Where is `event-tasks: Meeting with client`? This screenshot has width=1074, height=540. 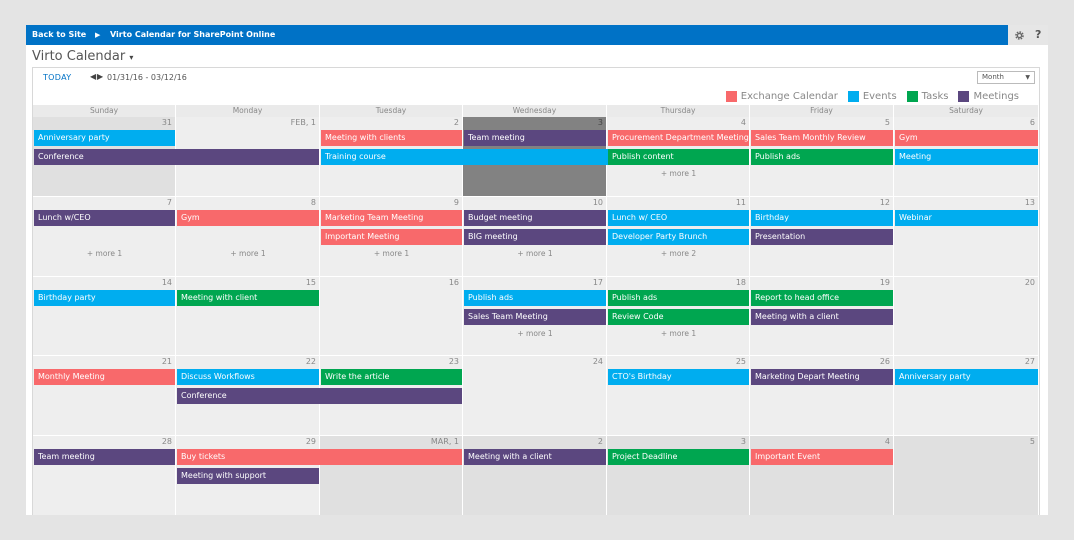
event-tasks: Meeting with client is located at coordinates (248, 298).